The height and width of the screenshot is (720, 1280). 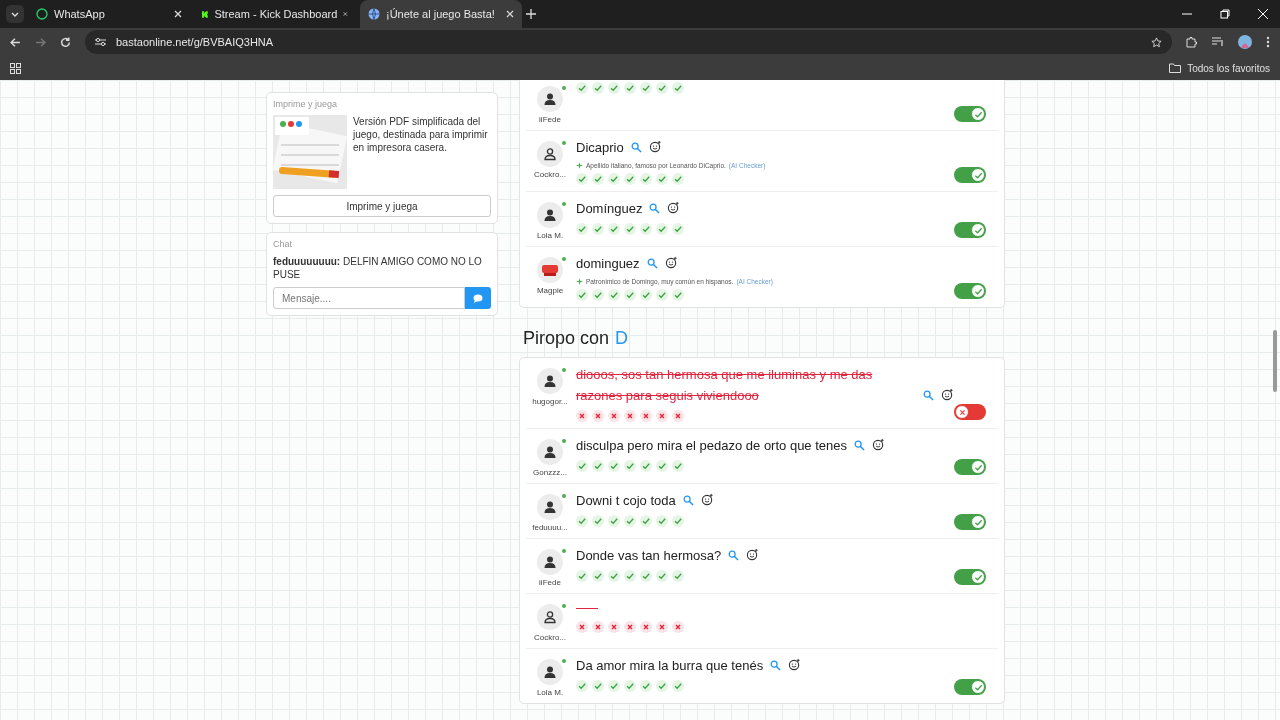 What do you see at coordinates (205, 14) in the screenshot?
I see `k-logo-icon` at bounding box center [205, 14].